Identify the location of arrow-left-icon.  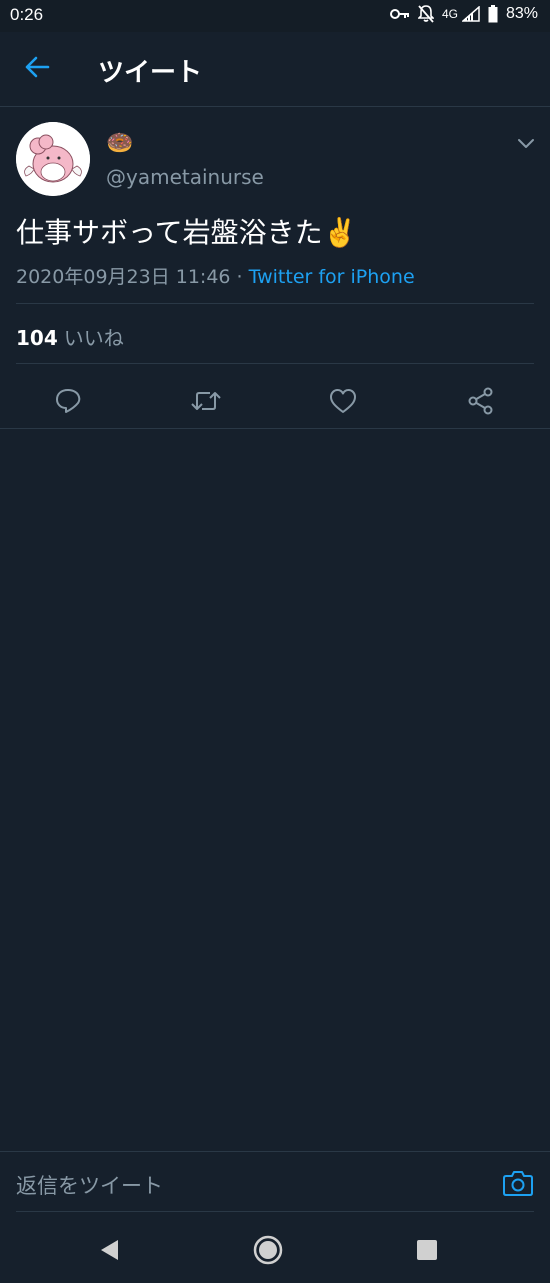
(37, 69).